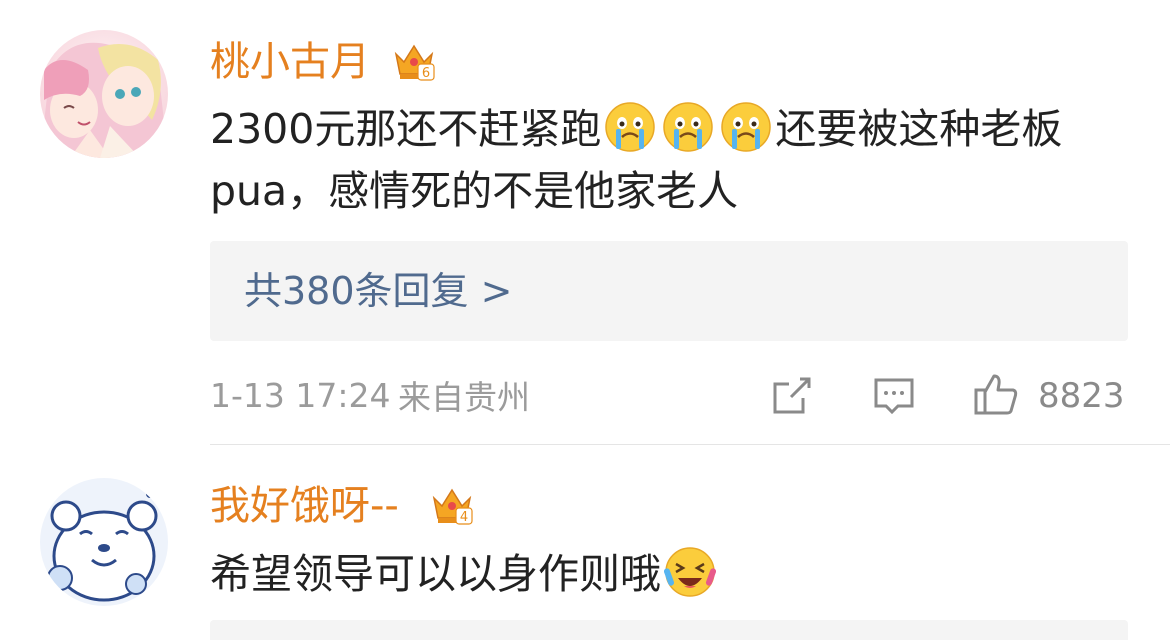  Describe the element at coordinates (378, 291) in the screenshot. I see `reply-count-link: 共380条回复 >` at that location.